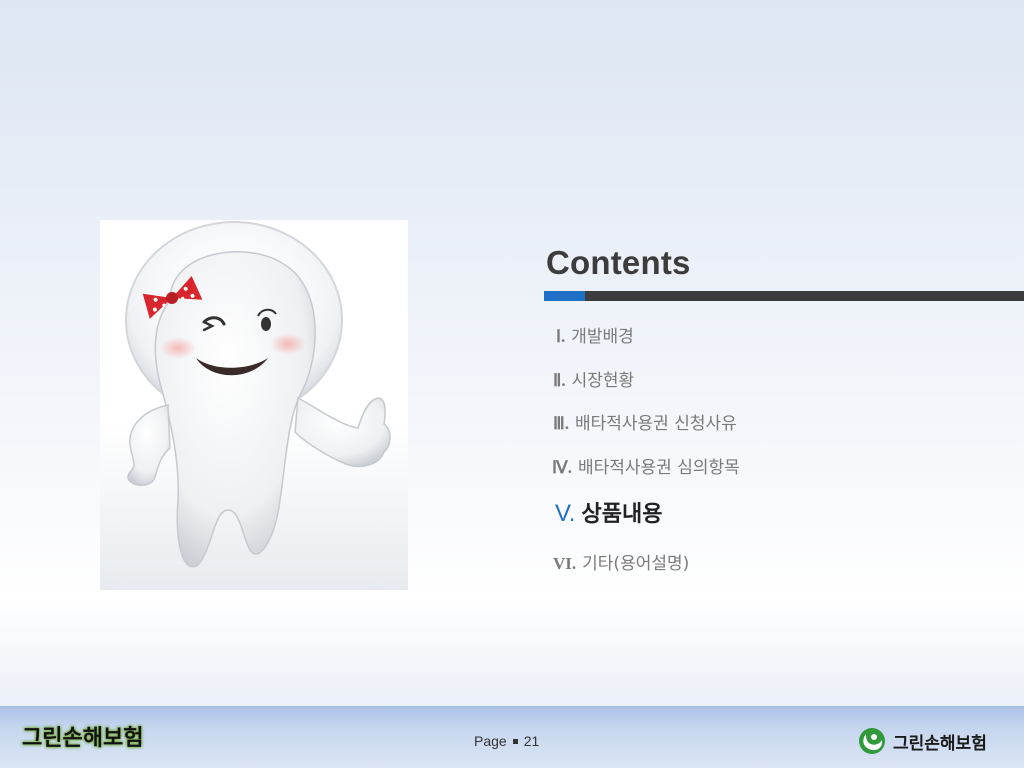  What do you see at coordinates (562, 467) in the screenshot?
I see `toc-item-number: Ⅳ.` at bounding box center [562, 467].